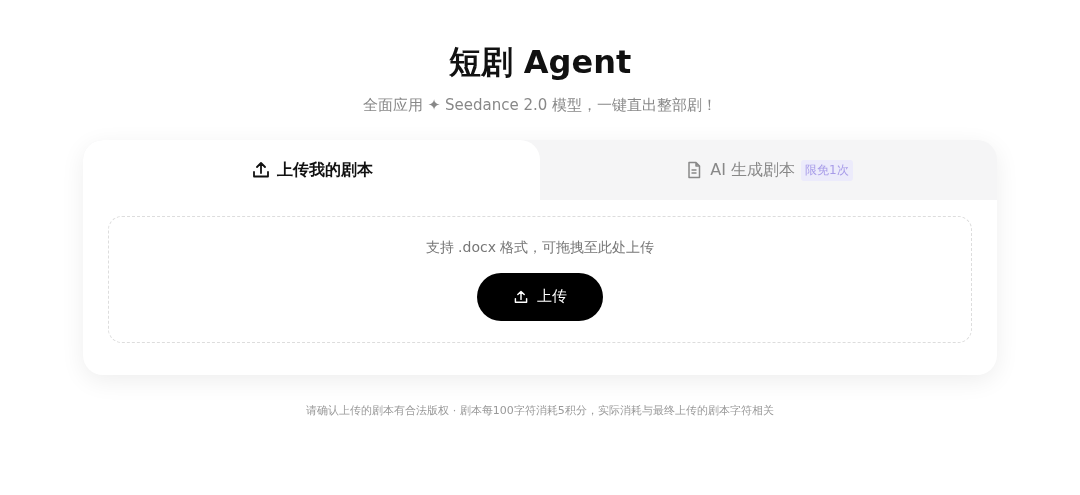 Image resolution: width=1080 pixels, height=495 pixels. What do you see at coordinates (540, 62) in the screenshot?
I see `page-title: 短剧 Agent` at bounding box center [540, 62].